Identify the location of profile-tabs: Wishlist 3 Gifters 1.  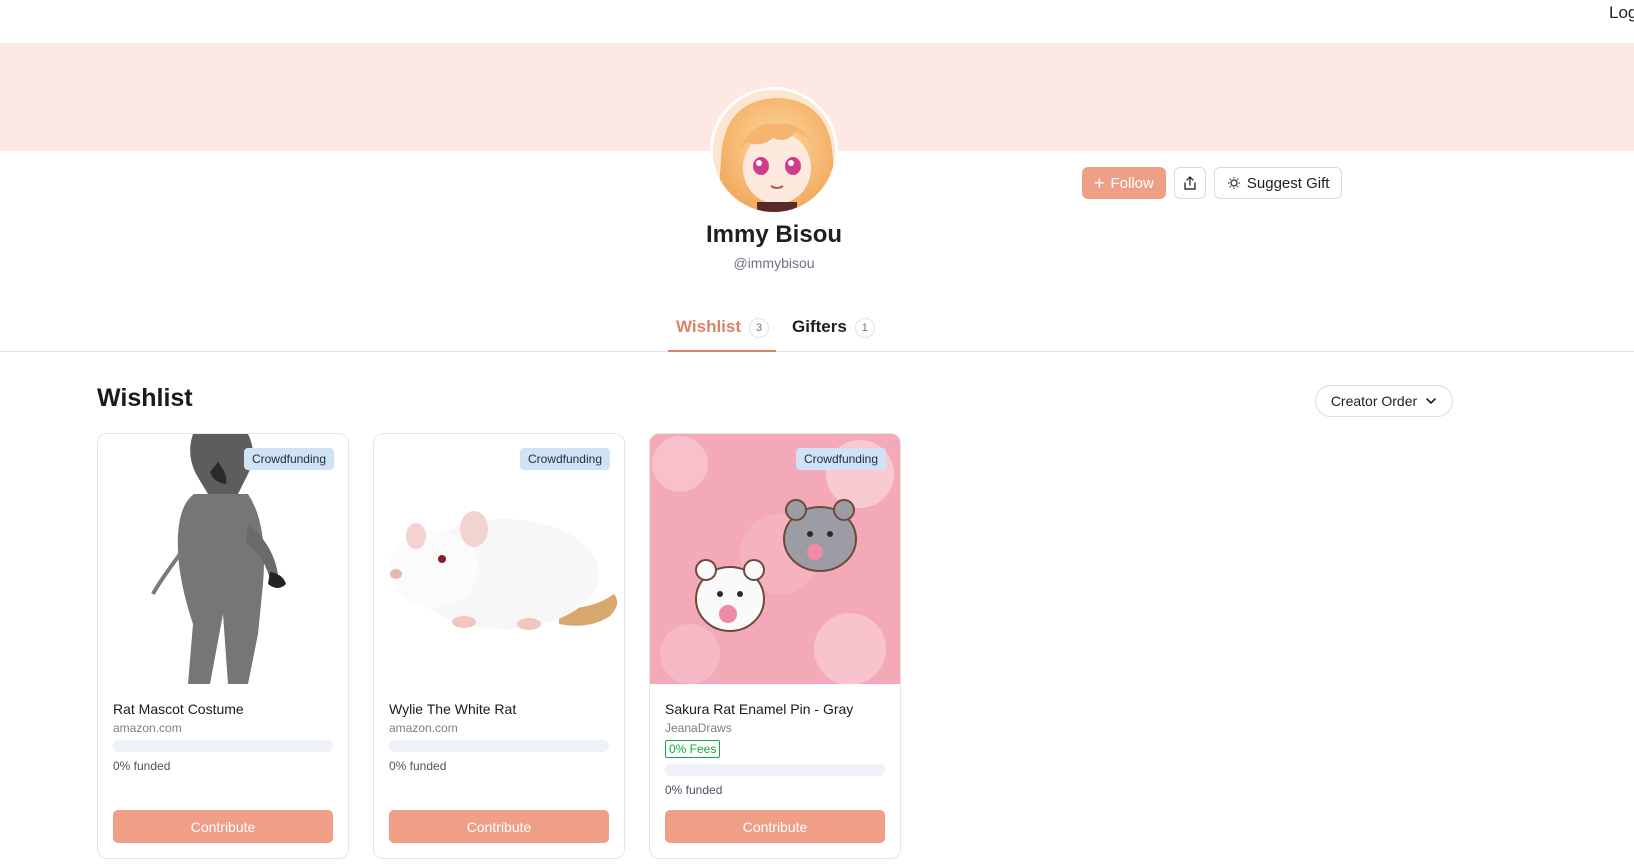
(817, 330).